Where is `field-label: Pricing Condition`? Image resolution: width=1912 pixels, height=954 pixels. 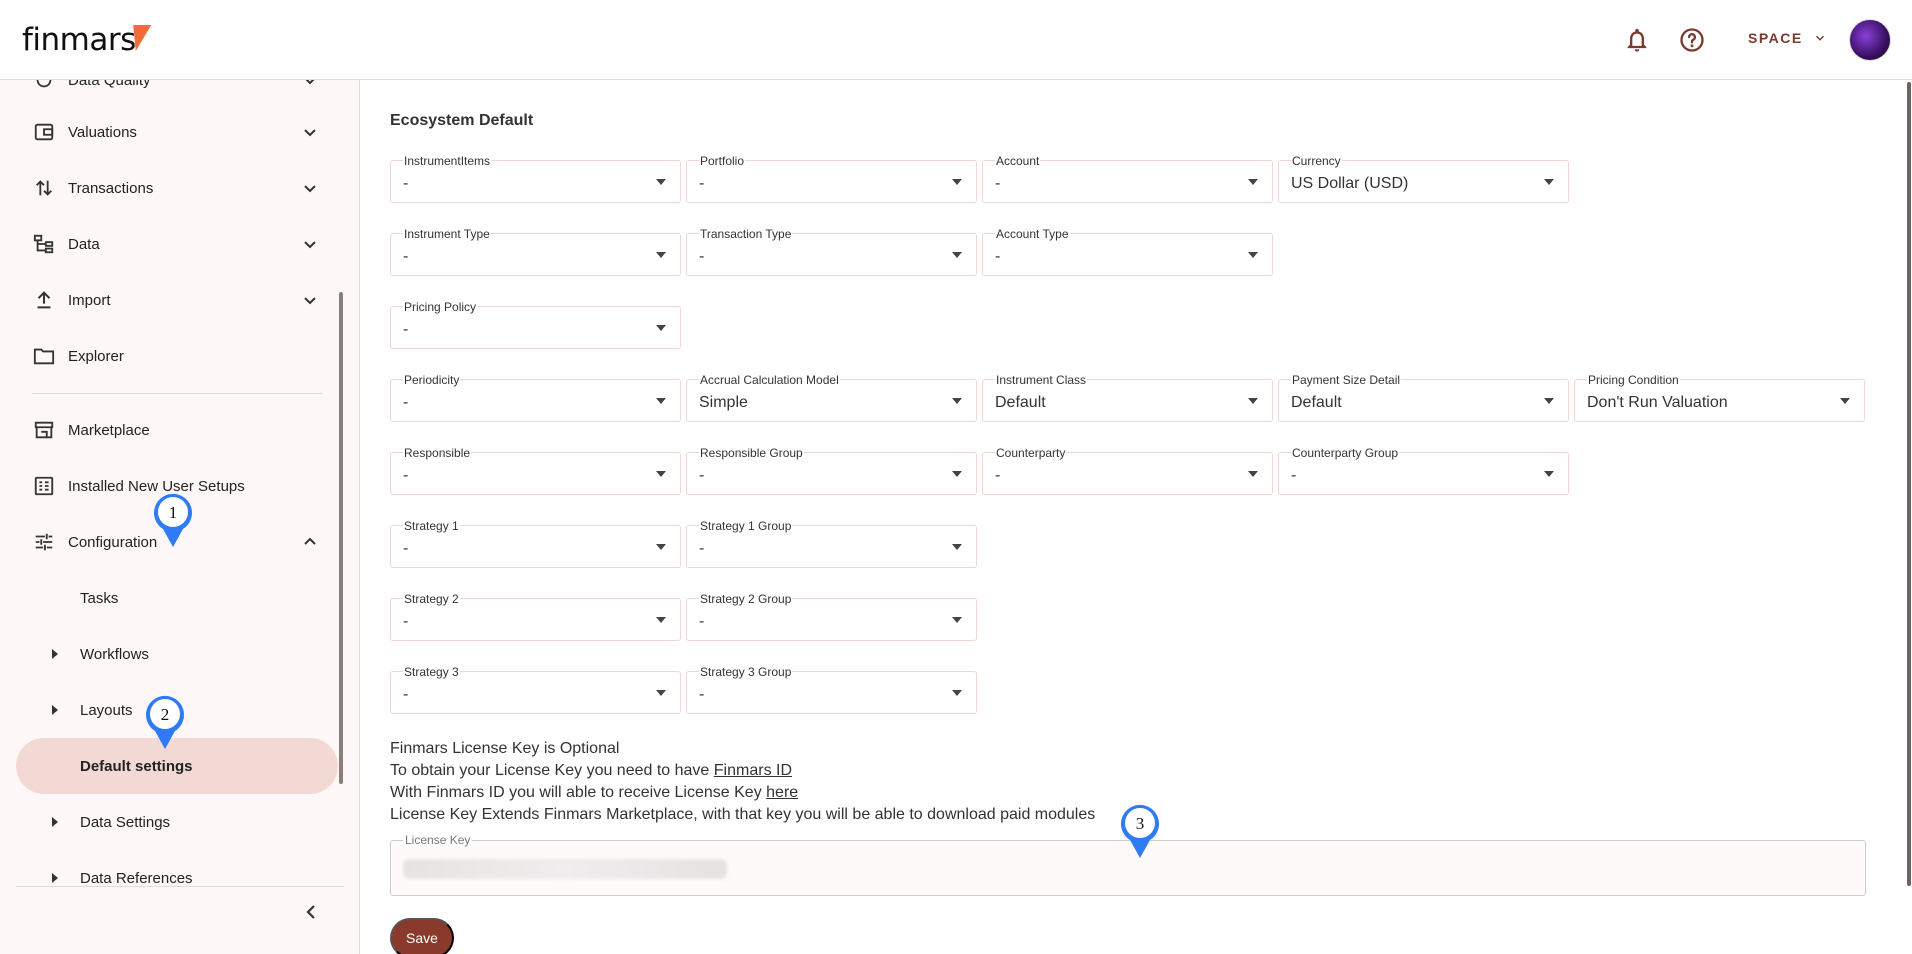 field-label: Pricing Condition is located at coordinates (1633, 380).